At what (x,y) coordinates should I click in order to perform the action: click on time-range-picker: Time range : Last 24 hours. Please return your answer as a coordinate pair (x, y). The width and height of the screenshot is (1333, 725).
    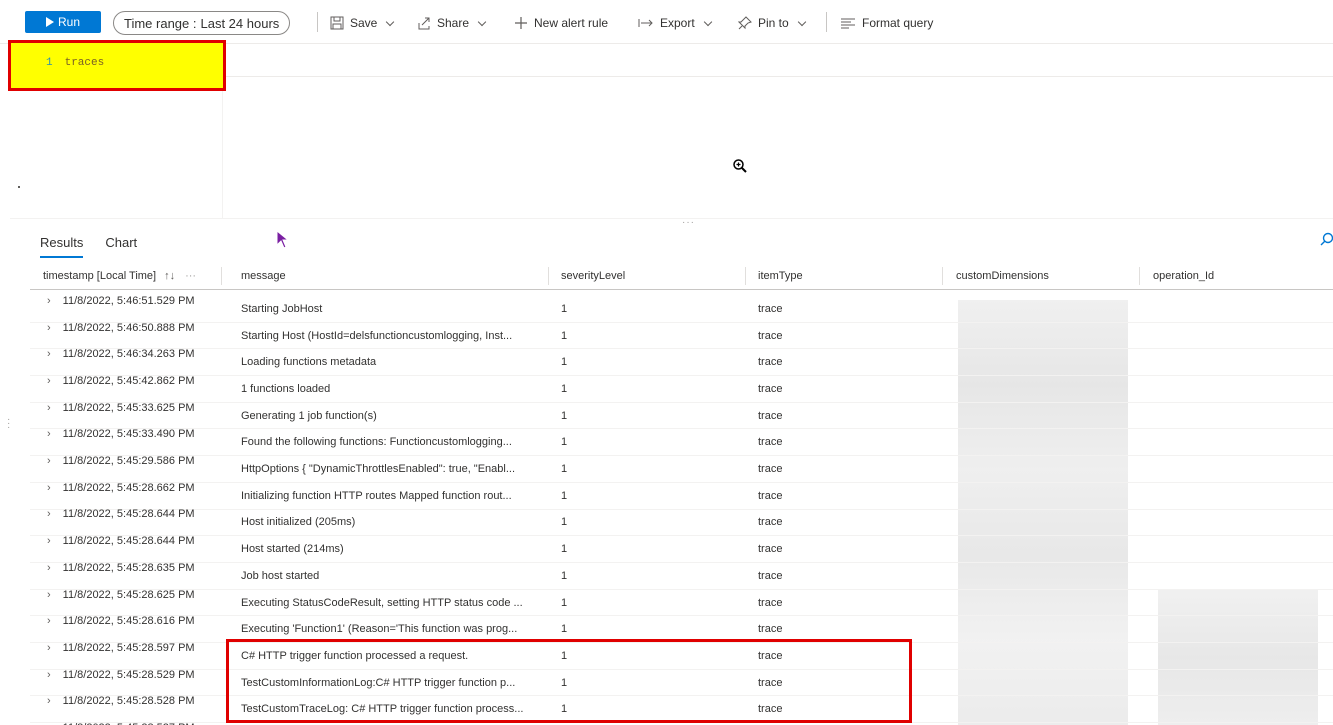
    Looking at the image, I should click on (202, 23).